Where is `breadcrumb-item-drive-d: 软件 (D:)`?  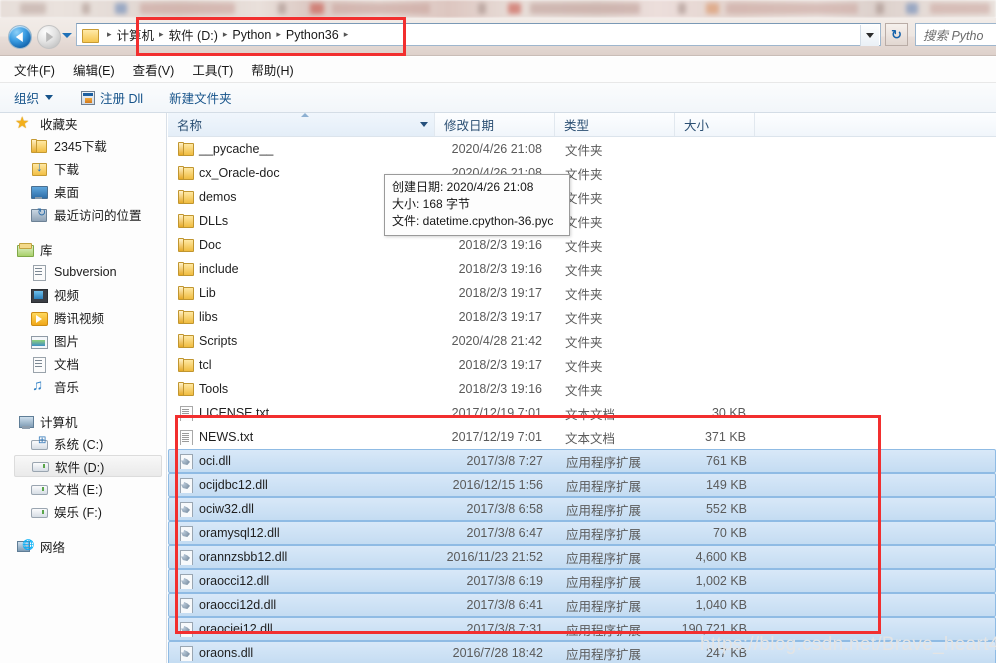 breadcrumb-item-drive-d: 软件 (D:) is located at coordinates (193, 34).